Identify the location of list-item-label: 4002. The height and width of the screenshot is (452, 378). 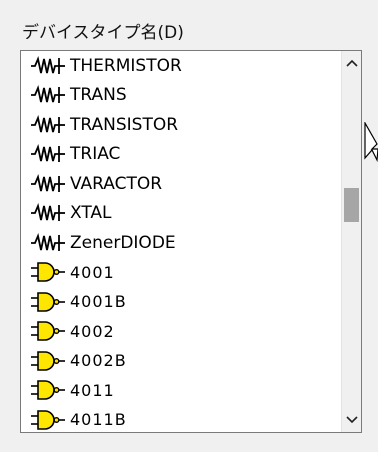
(92, 331).